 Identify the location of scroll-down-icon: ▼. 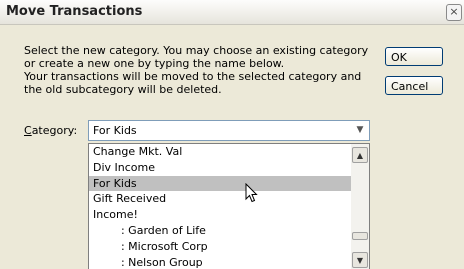
(360, 260).